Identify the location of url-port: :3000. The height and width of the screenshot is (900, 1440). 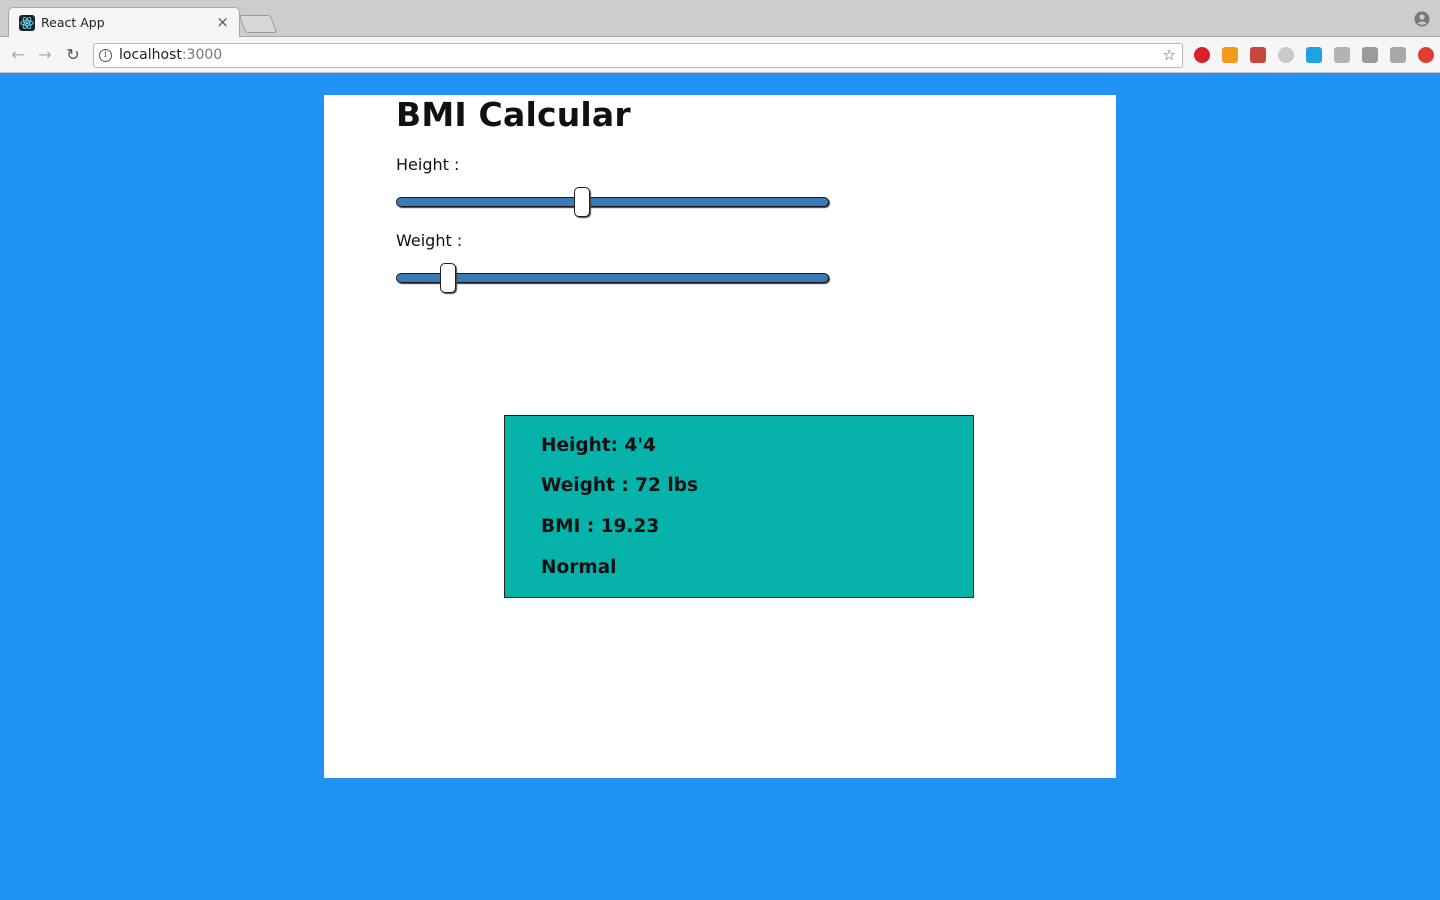
(202, 55).